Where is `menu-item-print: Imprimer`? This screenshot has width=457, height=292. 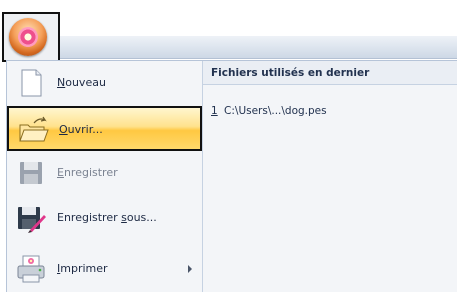
menu-item-print: Imprimer is located at coordinates (104, 269).